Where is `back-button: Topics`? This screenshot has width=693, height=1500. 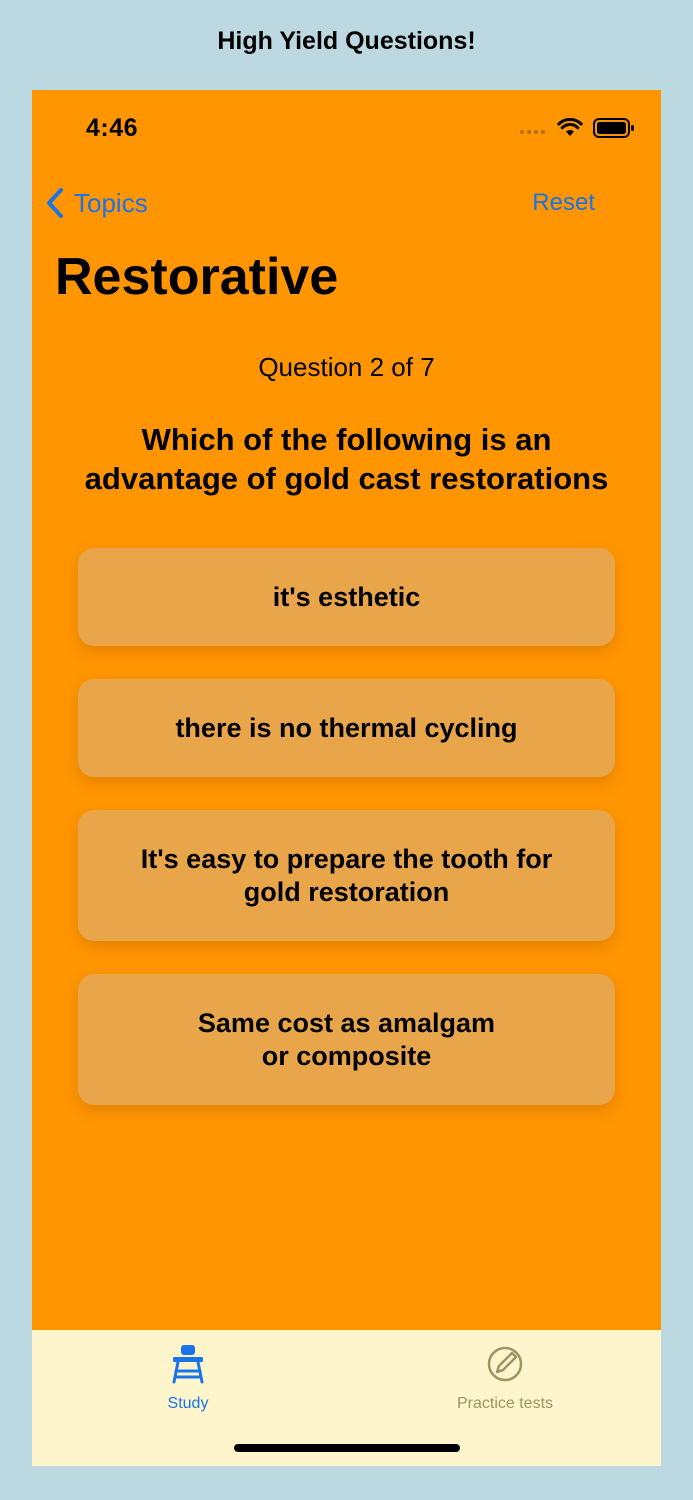
back-button: Topics is located at coordinates (95, 203).